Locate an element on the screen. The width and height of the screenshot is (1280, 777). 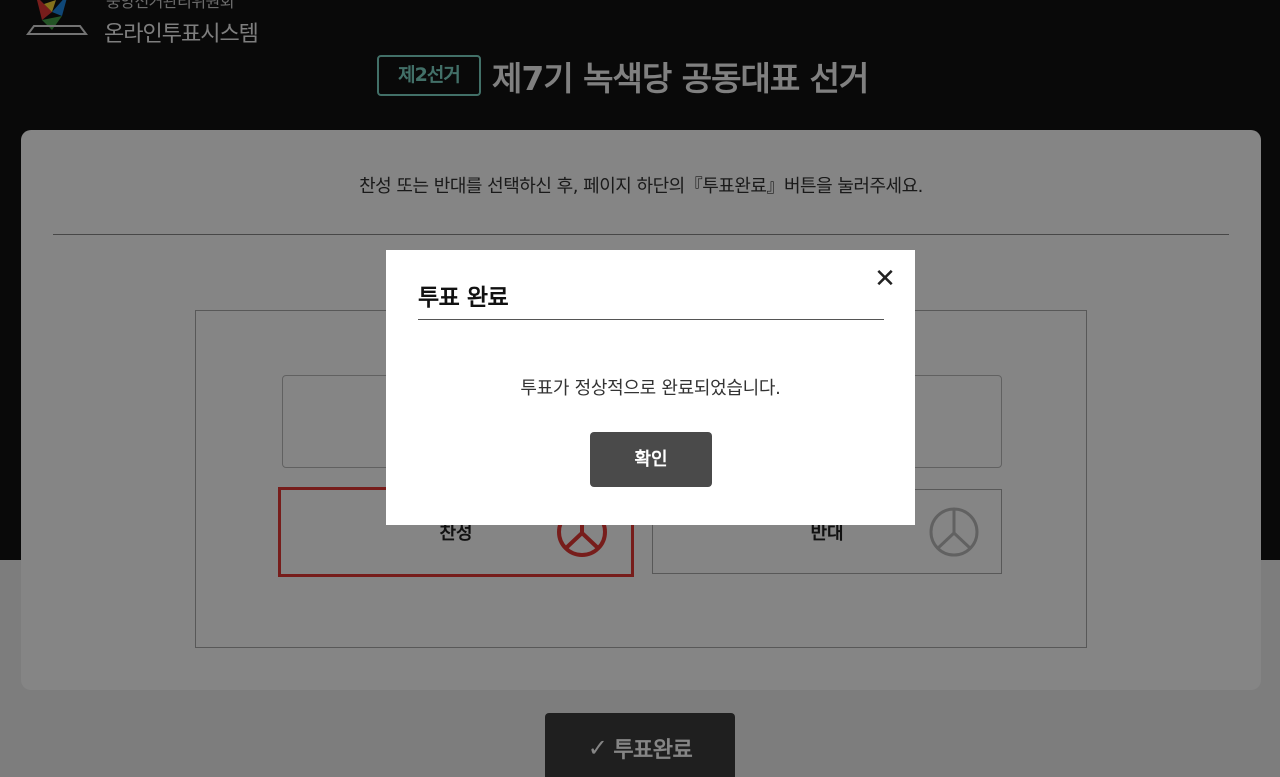
dialog-message: 투표가 정상적으로 완료되었습니다. is located at coordinates (650, 388).